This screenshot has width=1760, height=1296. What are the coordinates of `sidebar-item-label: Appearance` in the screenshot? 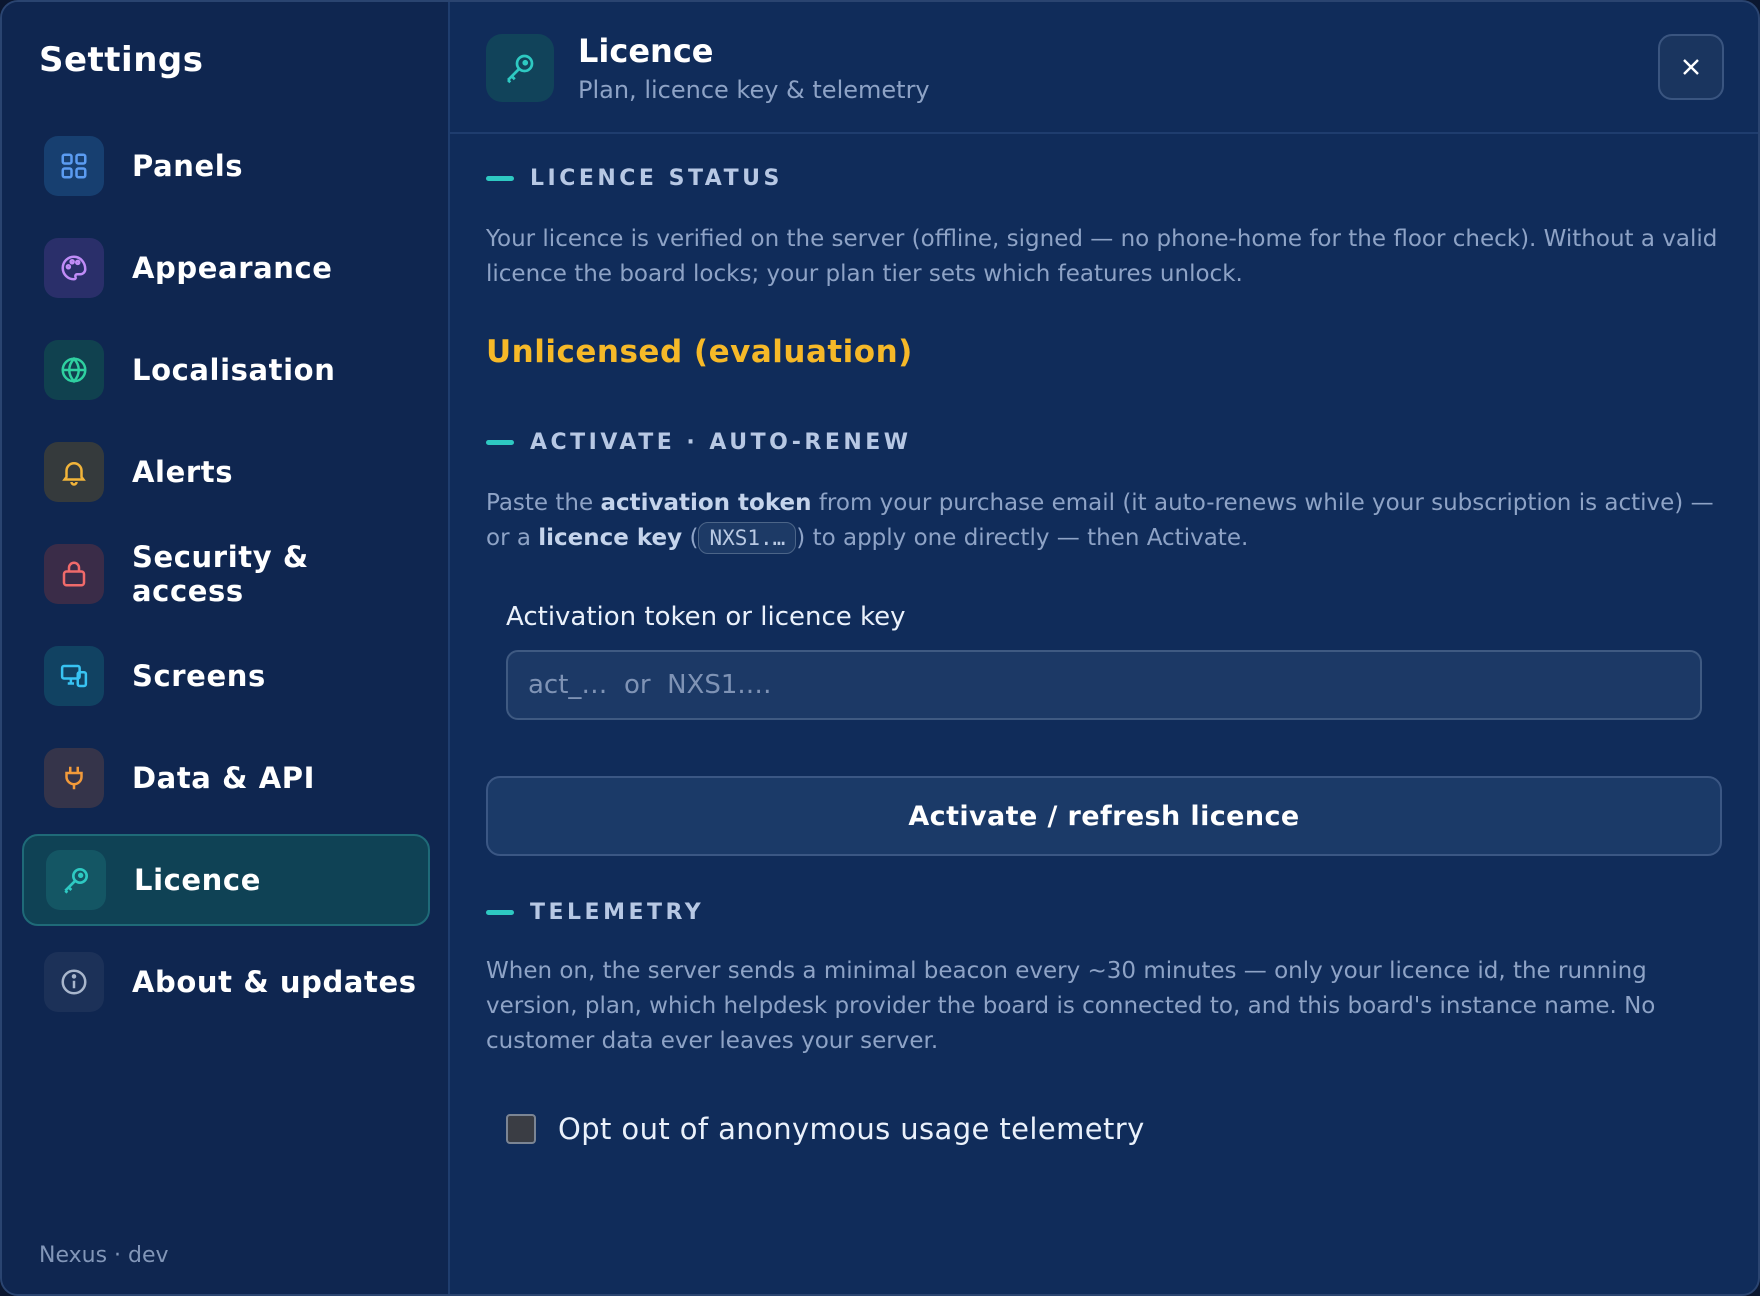 It's located at (232, 268).